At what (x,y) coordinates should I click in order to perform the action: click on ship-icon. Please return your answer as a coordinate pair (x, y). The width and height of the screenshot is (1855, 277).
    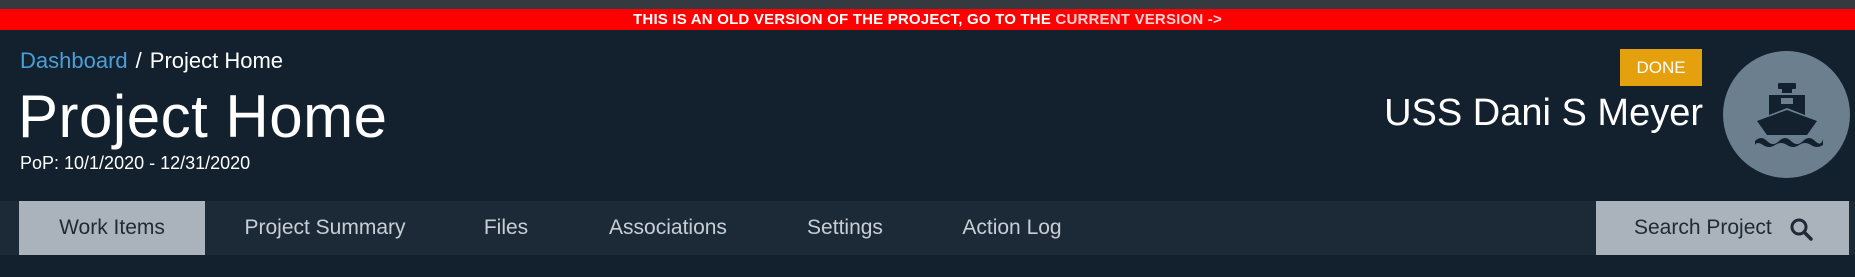
    Looking at the image, I should click on (1788, 114).